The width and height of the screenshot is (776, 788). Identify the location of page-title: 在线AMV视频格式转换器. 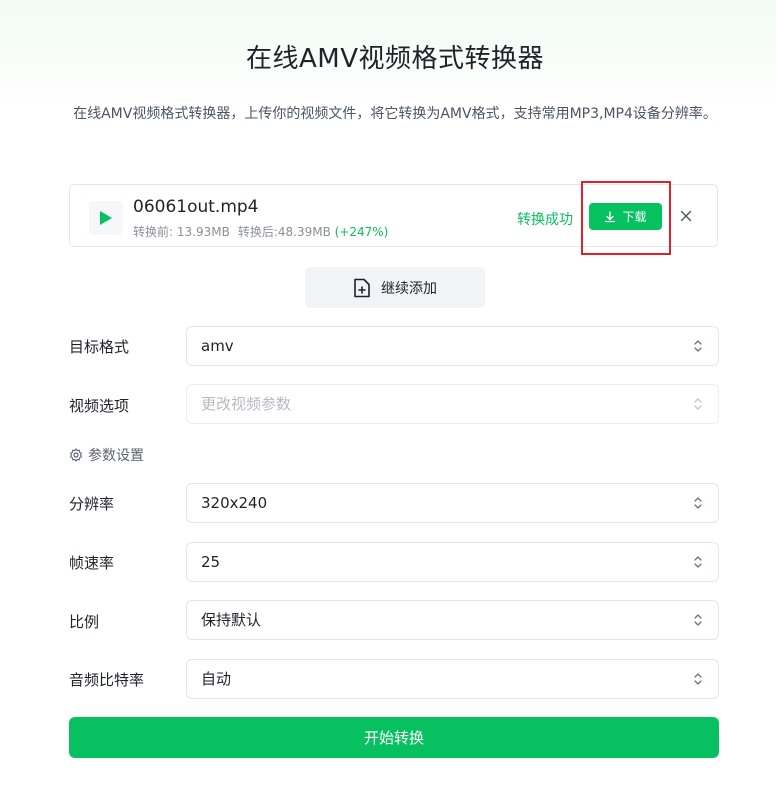
(394, 59).